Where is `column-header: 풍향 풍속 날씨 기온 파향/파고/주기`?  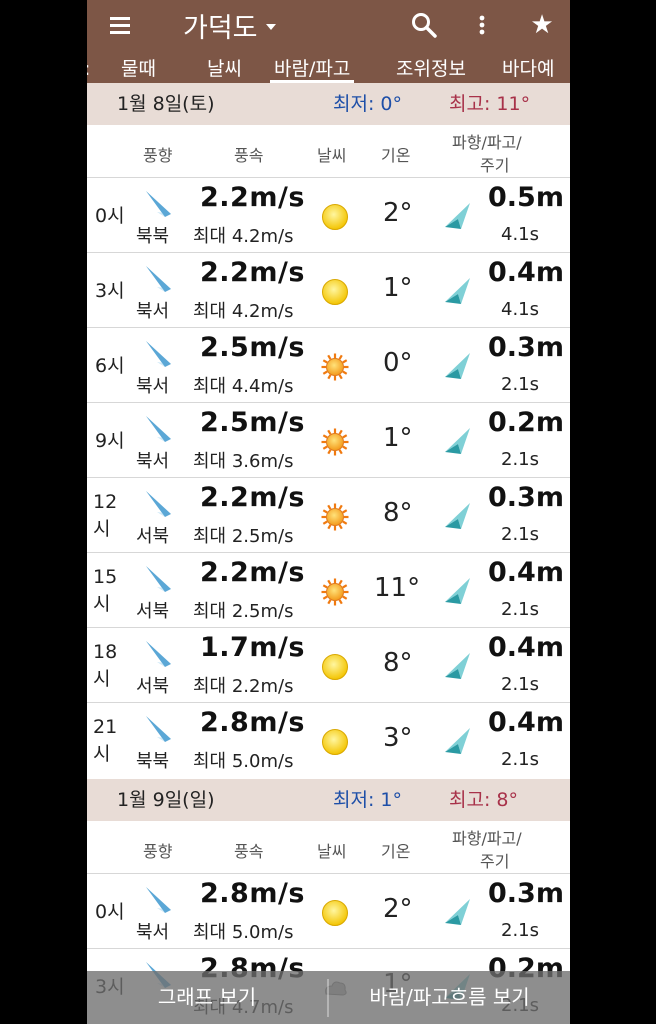 column-header: 풍향 풍속 날씨 기온 파향/파고/주기 is located at coordinates (328, 847).